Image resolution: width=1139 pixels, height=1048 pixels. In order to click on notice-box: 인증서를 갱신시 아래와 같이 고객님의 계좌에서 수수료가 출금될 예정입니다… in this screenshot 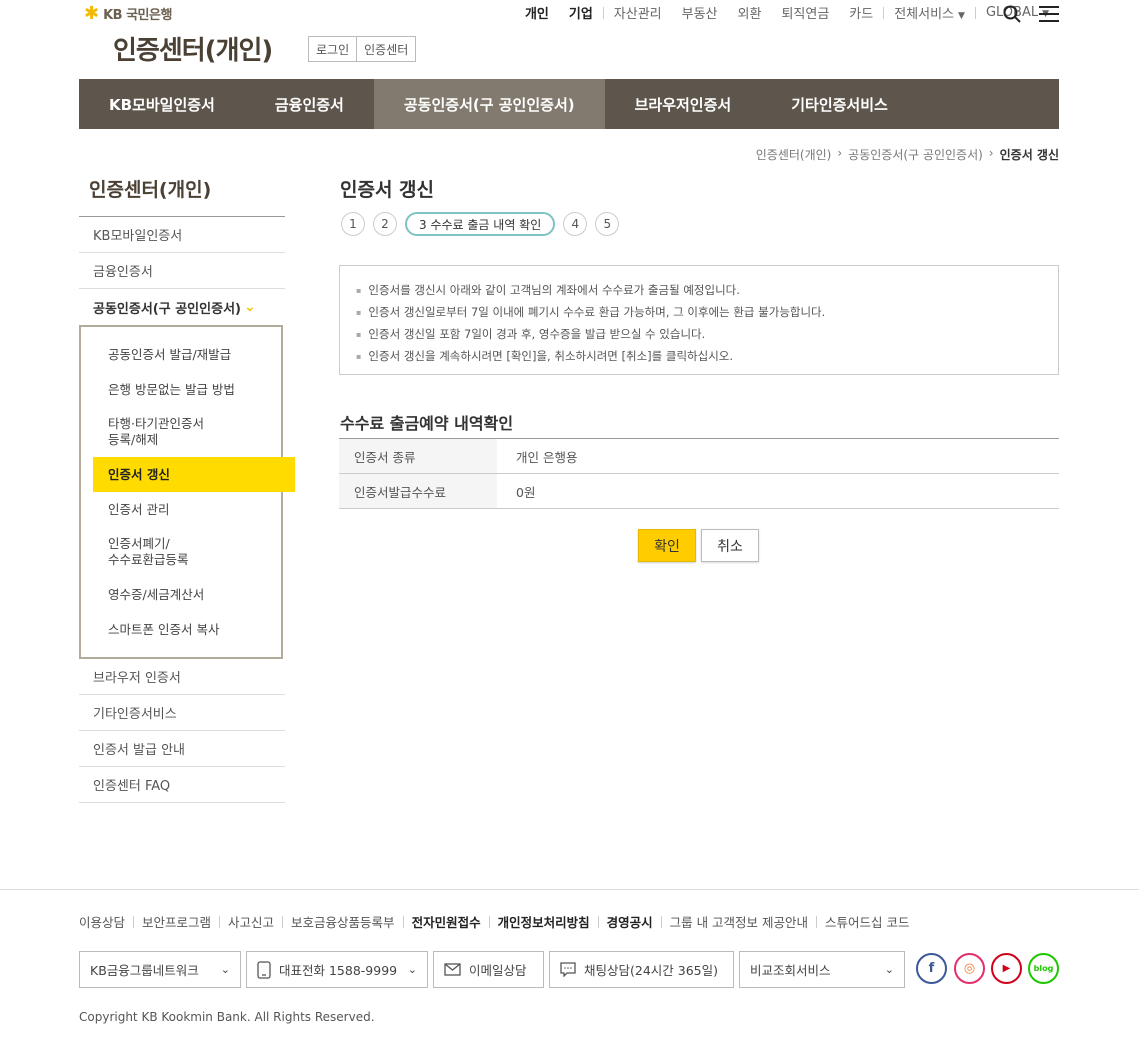, I will do `click(699, 320)`.